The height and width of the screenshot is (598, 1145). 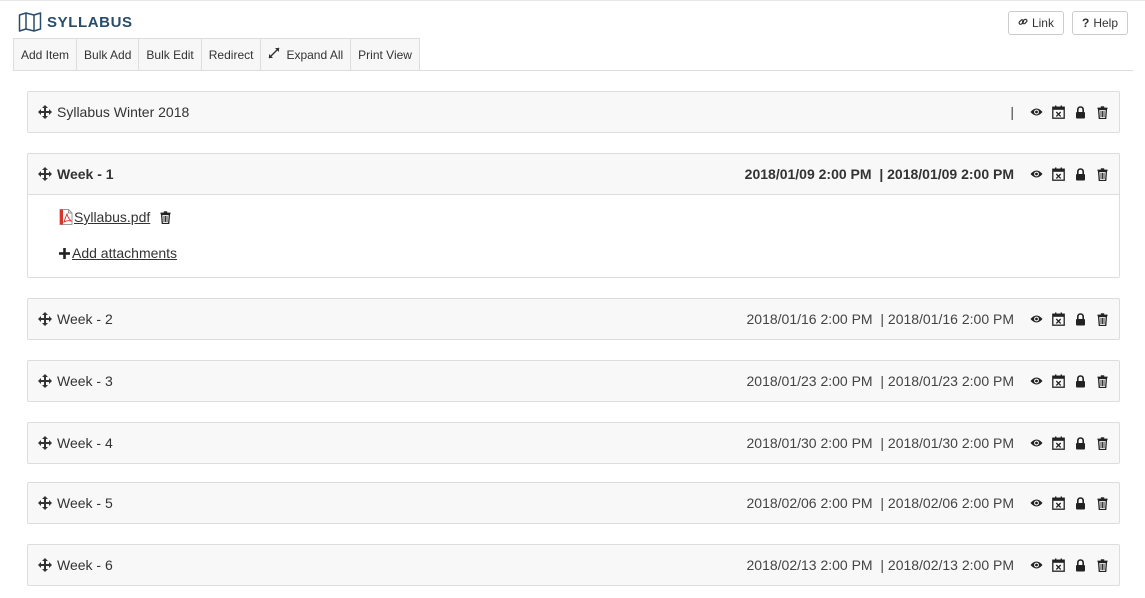 I want to click on page-header: SYLLABUS, so click(x=75, y=22).